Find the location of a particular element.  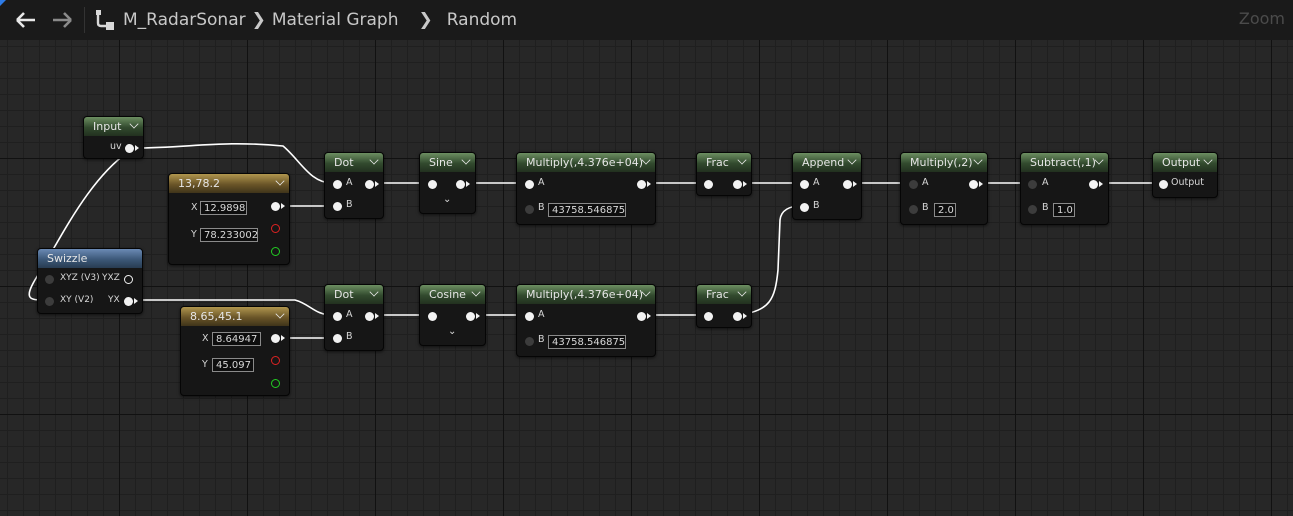

node-swizzle: Swizzle XYZ (V3) YXZ XY (V2) YX is located at coordinates (90, 281).